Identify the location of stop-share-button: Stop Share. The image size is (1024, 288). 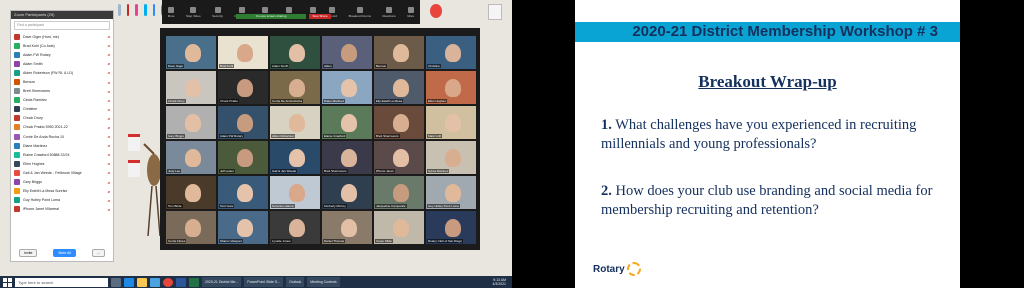
(320, 16).